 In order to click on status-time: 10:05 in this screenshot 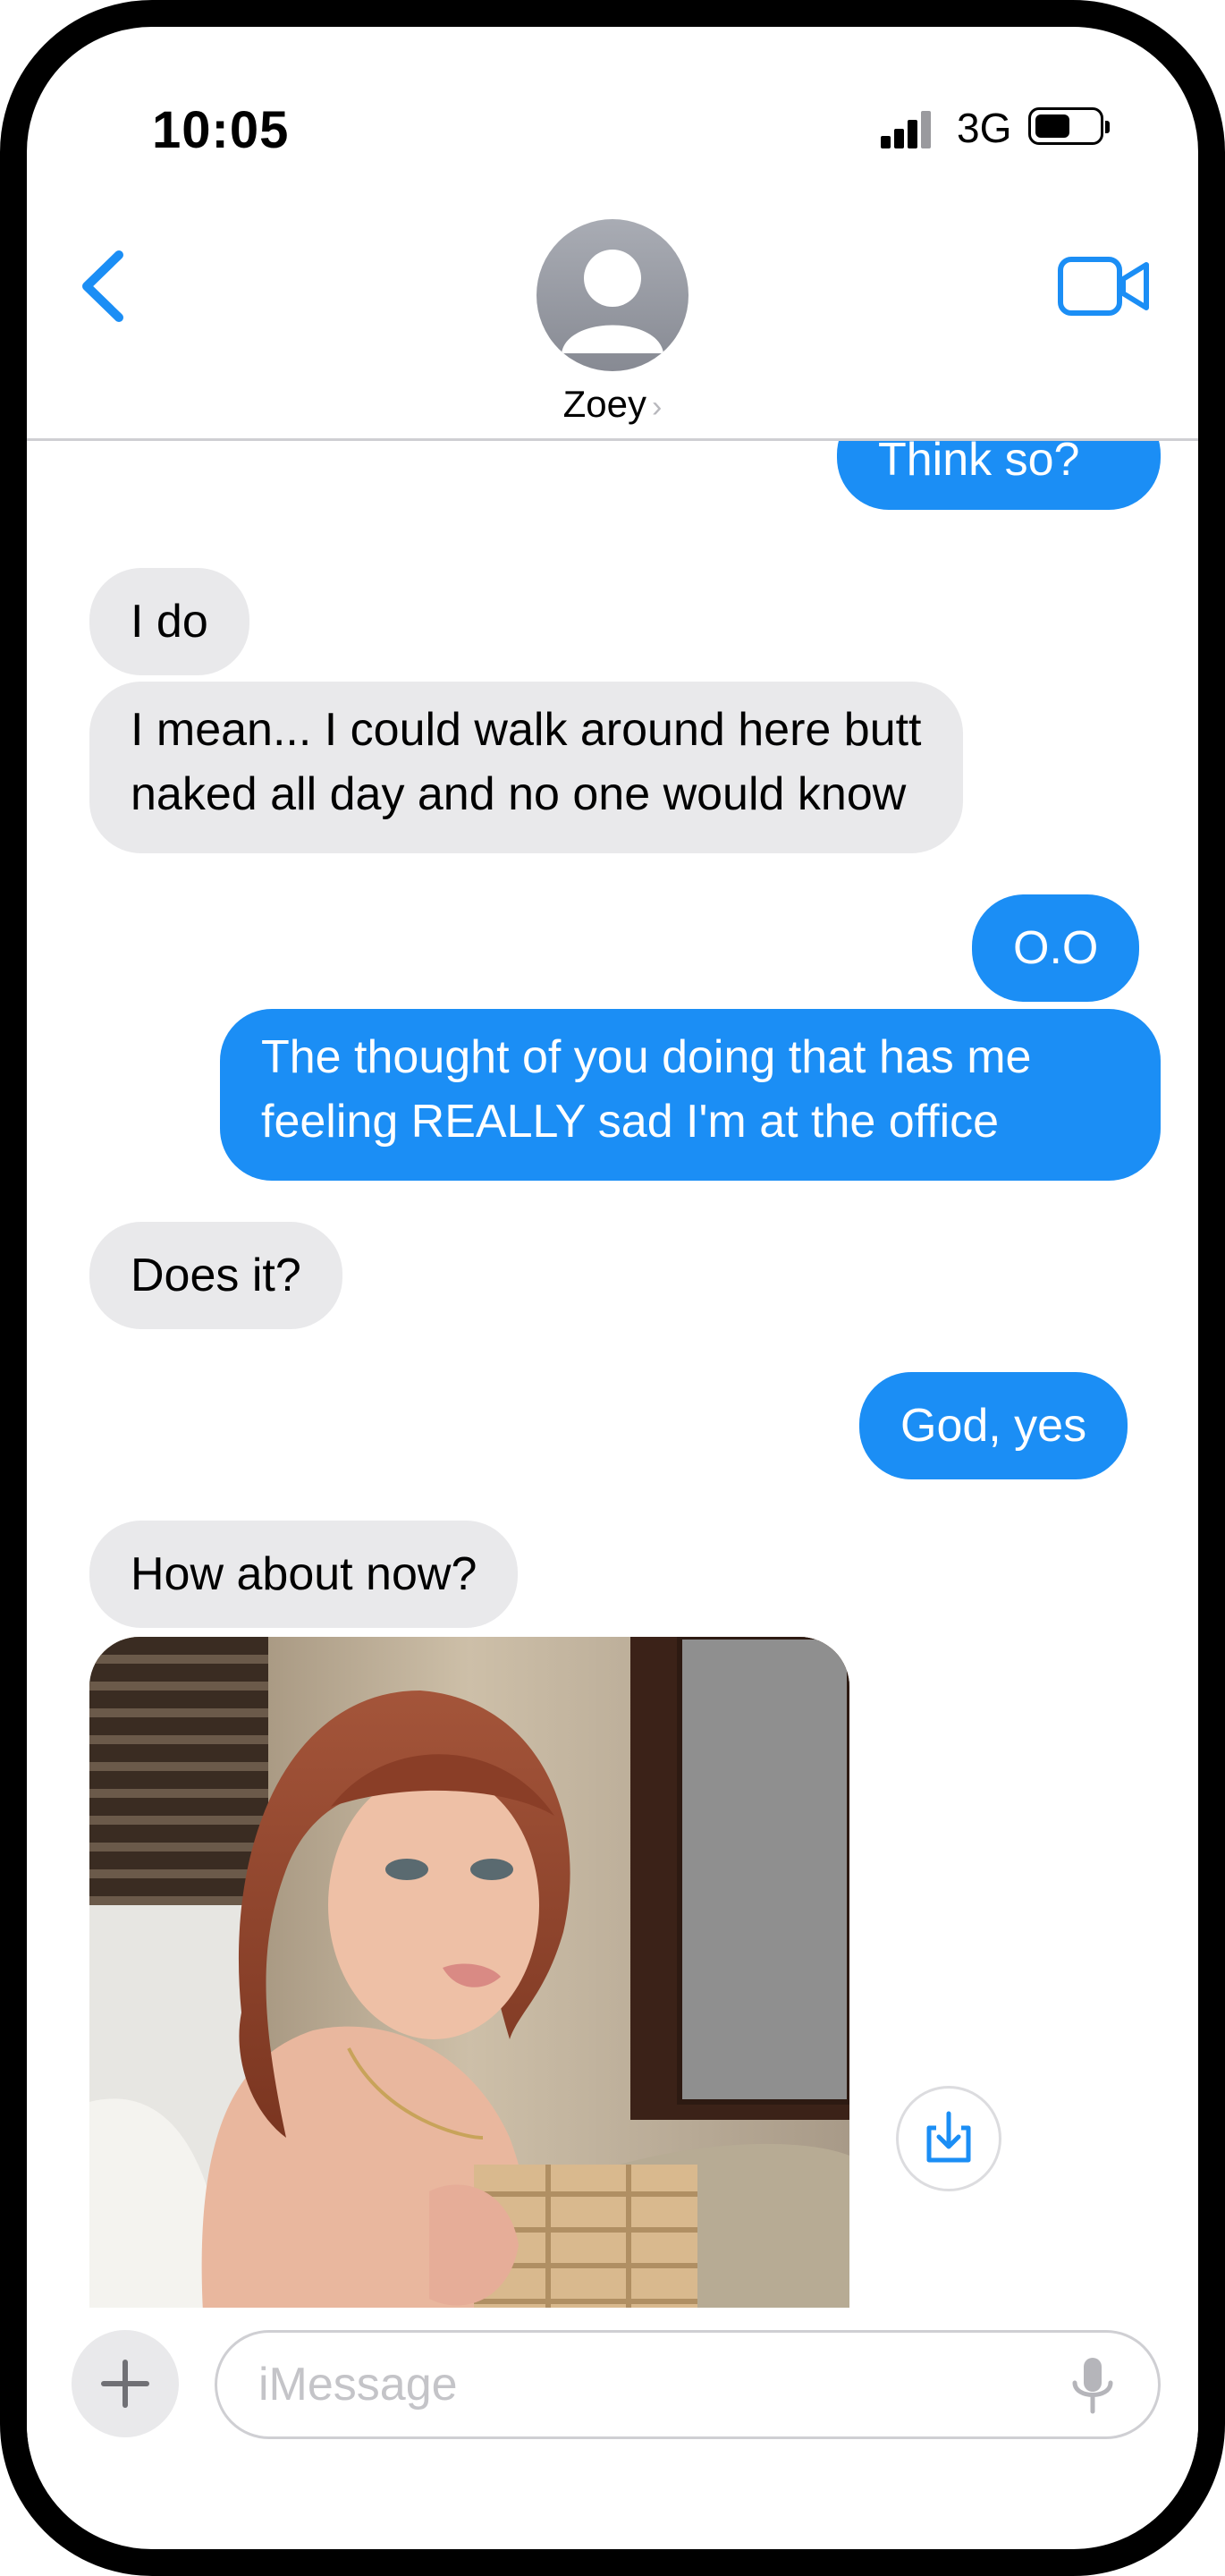, I will do `click(221, 130)`.